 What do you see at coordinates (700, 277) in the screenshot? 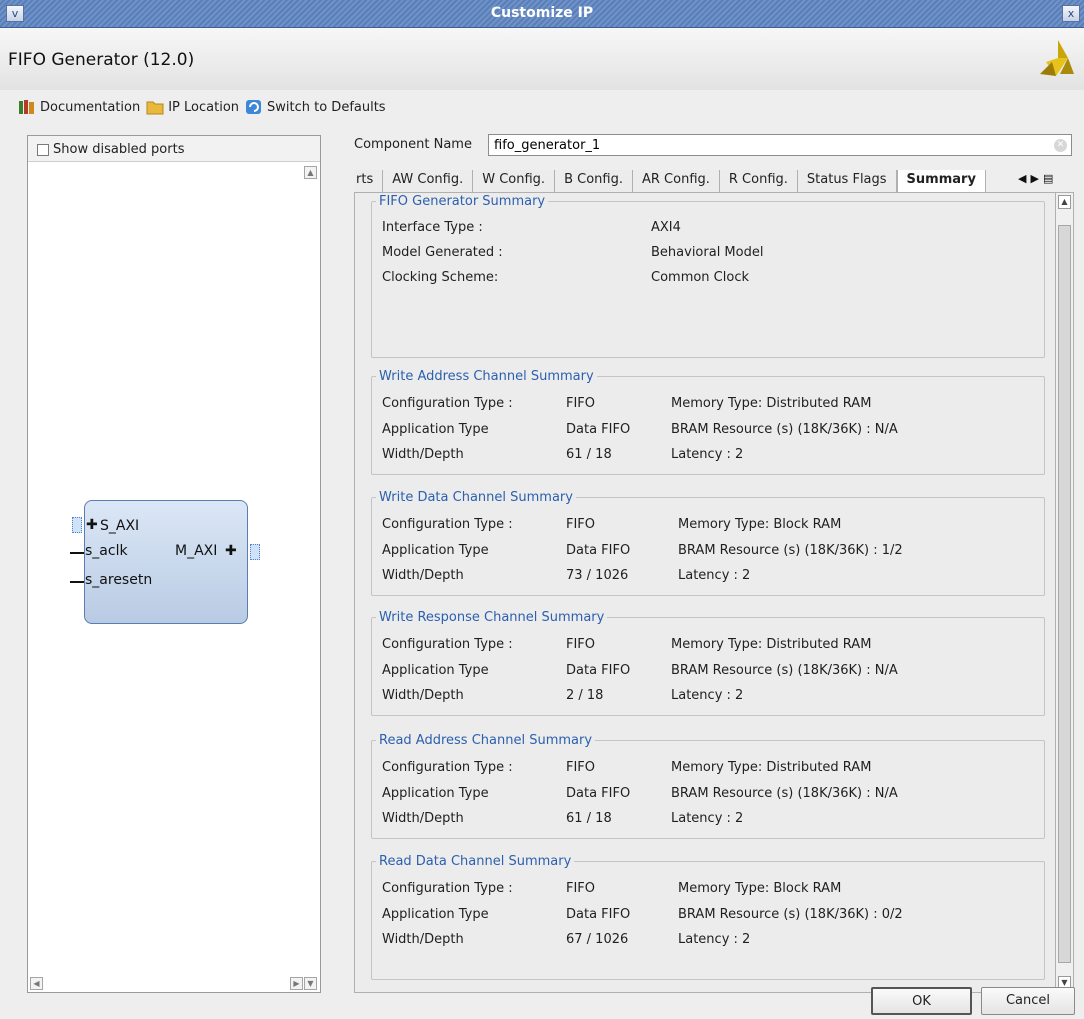
I see `clocking-scheme-value: Common Clock` at bounding box center [700, 277].